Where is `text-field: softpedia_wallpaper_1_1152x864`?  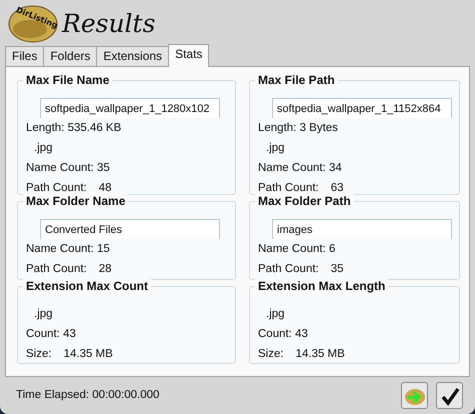
text-field: softpedia_wallpaper_1_1152x864 is located at coordinates (362, 108).